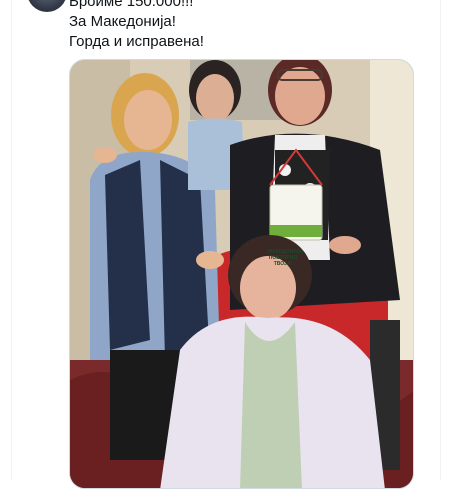 The height and width of the screenshot is (489, 469). Describe the element at coordinates (286, 258) in the screenshot. I see `photo-badge-text: МАКЕДОНИЈА ПОВТОРНО ТВОЈА!` at that location.